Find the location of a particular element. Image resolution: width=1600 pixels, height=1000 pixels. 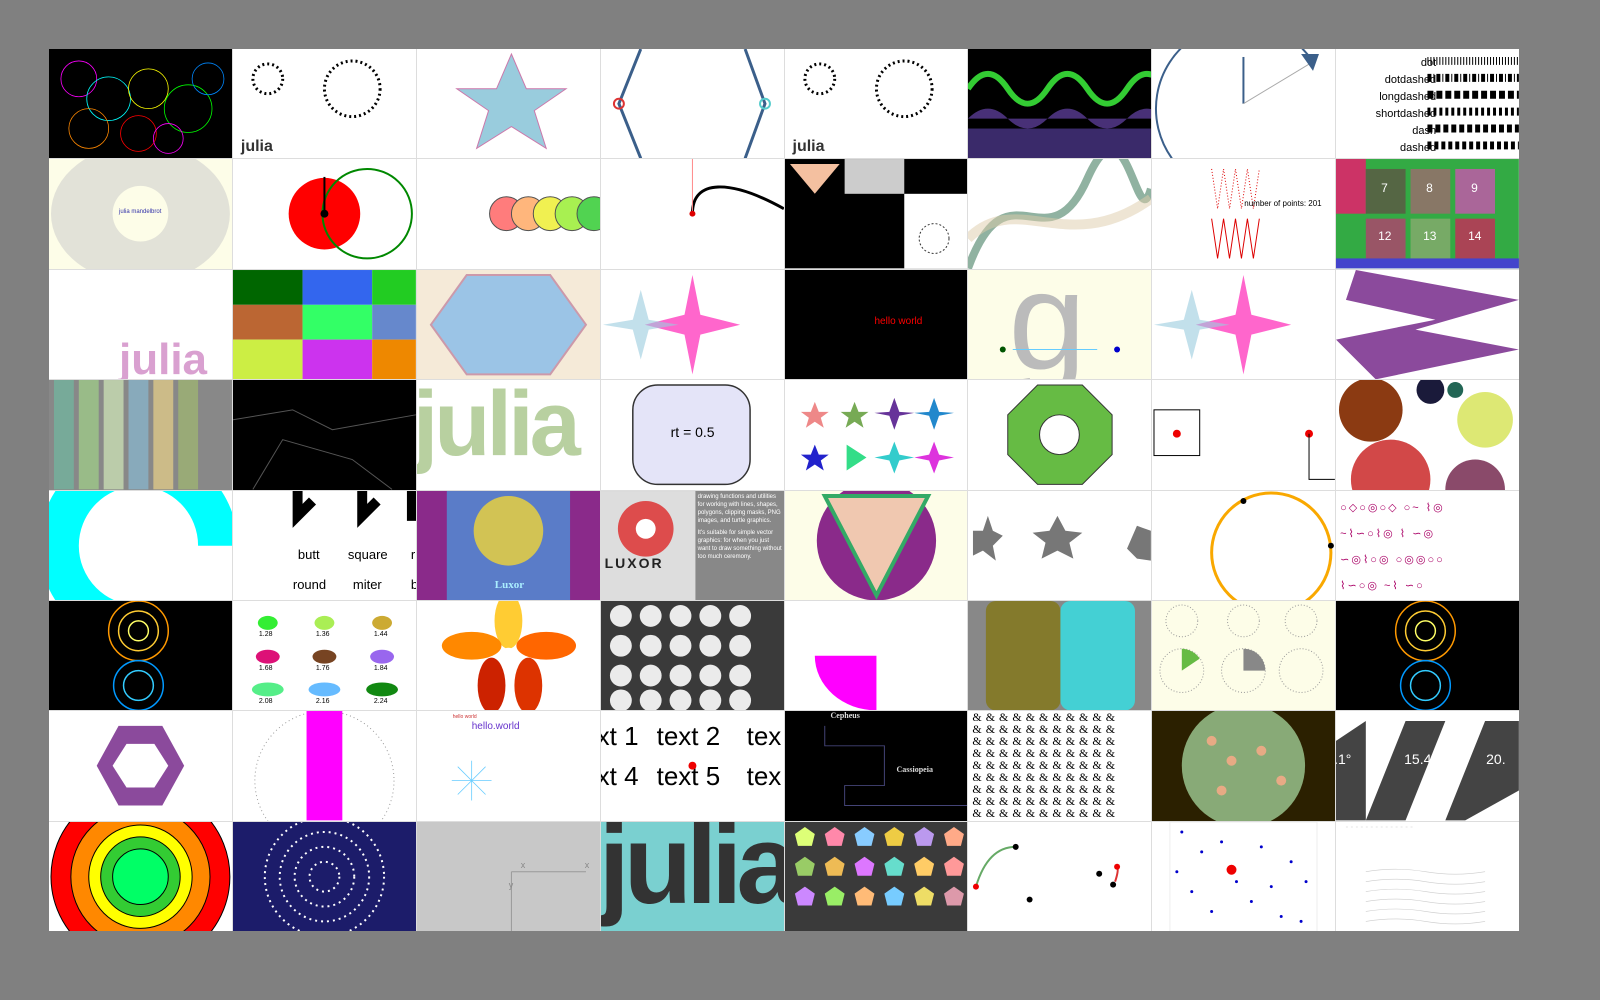

luxor-caption: Luxor is located at coordinates (509, 584).